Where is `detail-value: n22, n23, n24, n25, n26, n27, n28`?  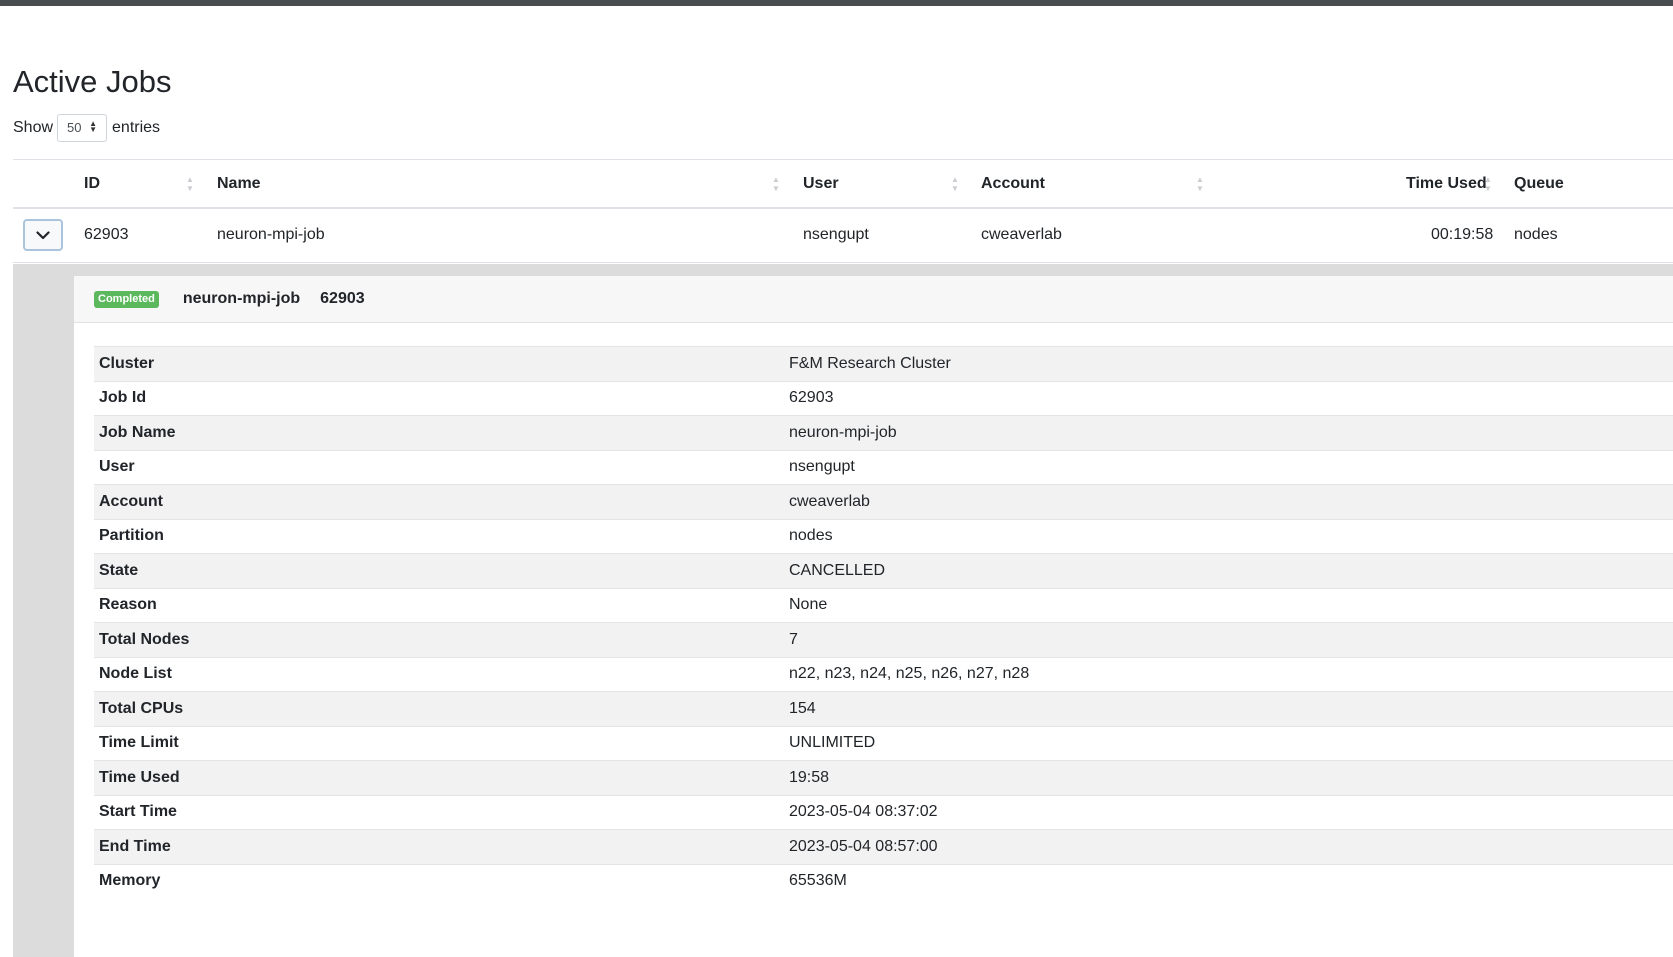
detail-value: n22, n23, n24, n25, n26, n27, n28 is located at coordinates (909, 674).